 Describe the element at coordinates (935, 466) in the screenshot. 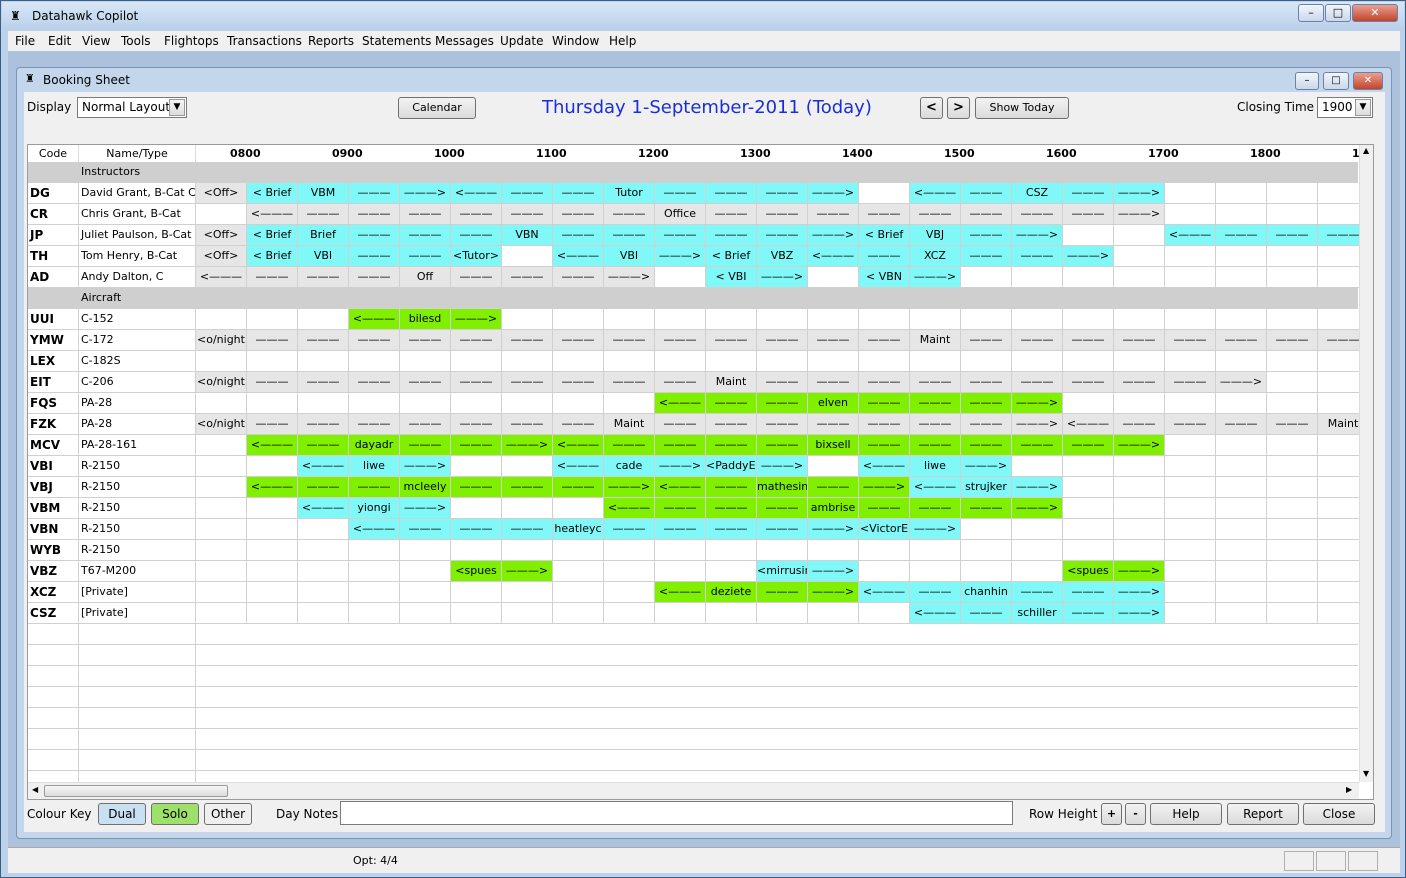

I see `booking-cell: liwe` at that location.